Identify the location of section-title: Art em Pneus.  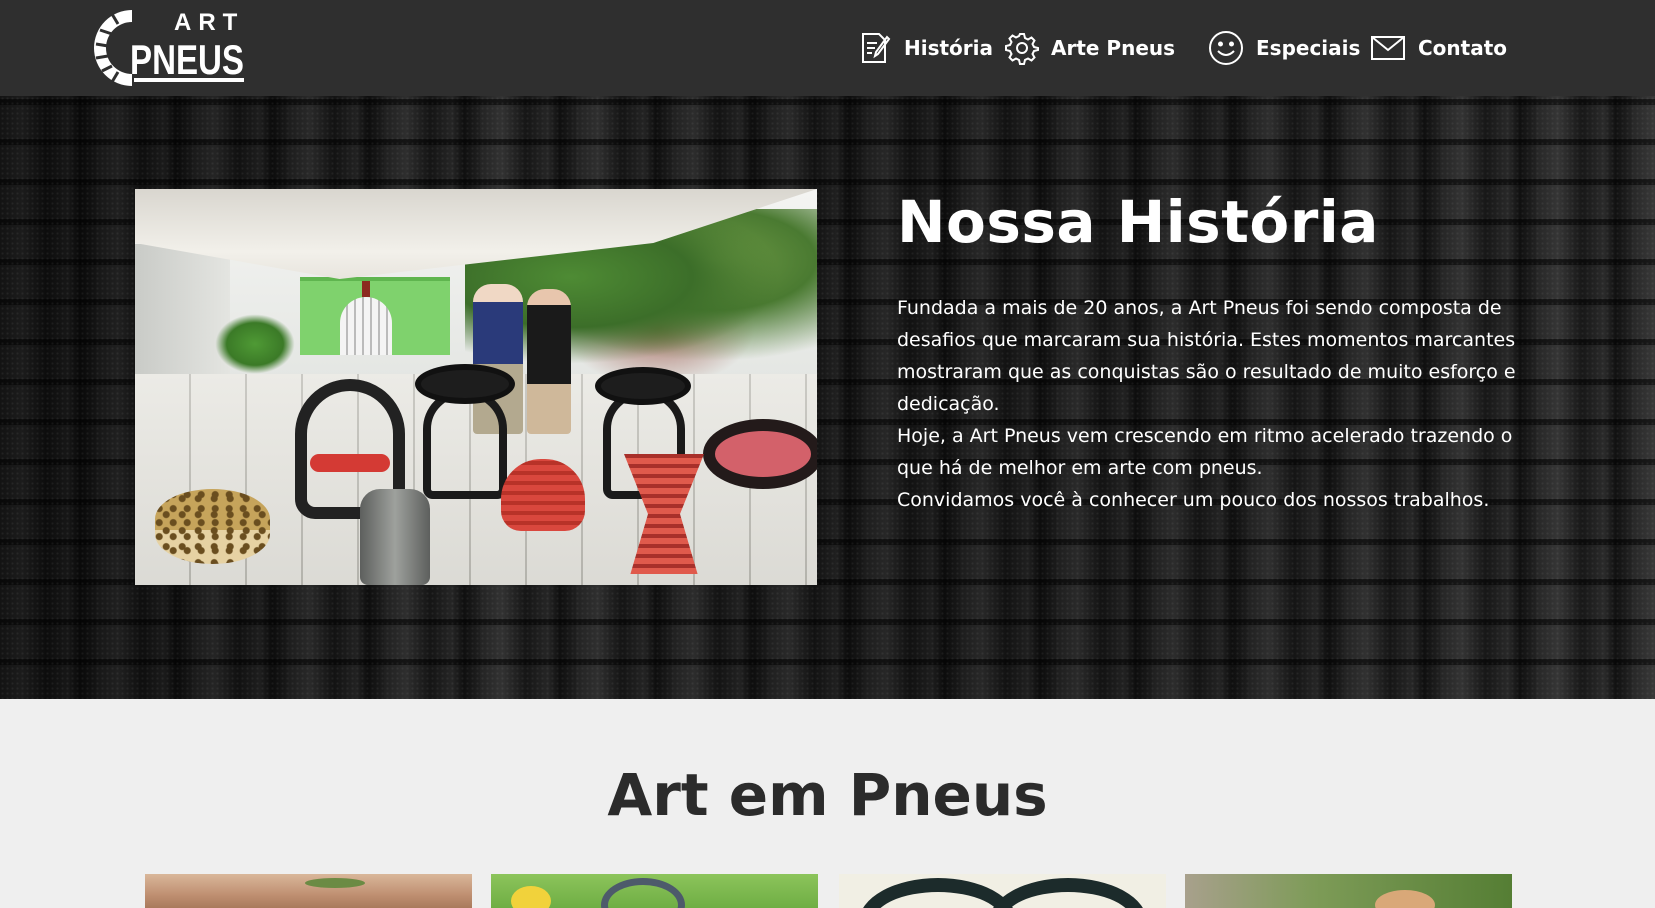
(827, 795).